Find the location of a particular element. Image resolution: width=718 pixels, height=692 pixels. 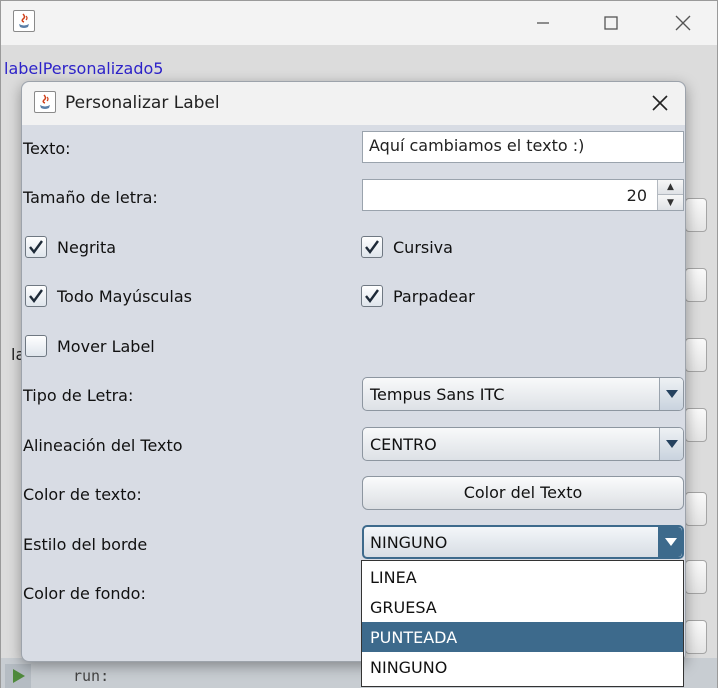

tamano-spinner: 20 ▲ ▼ is located at coordinates (523, 195).